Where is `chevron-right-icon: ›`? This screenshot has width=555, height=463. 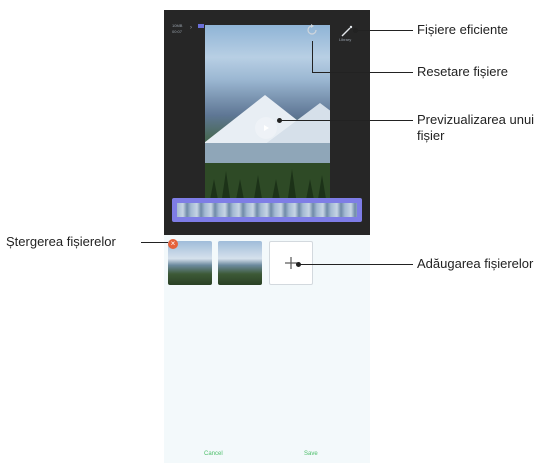
chevron-right-icon: › is located at coordinates (191, 28).